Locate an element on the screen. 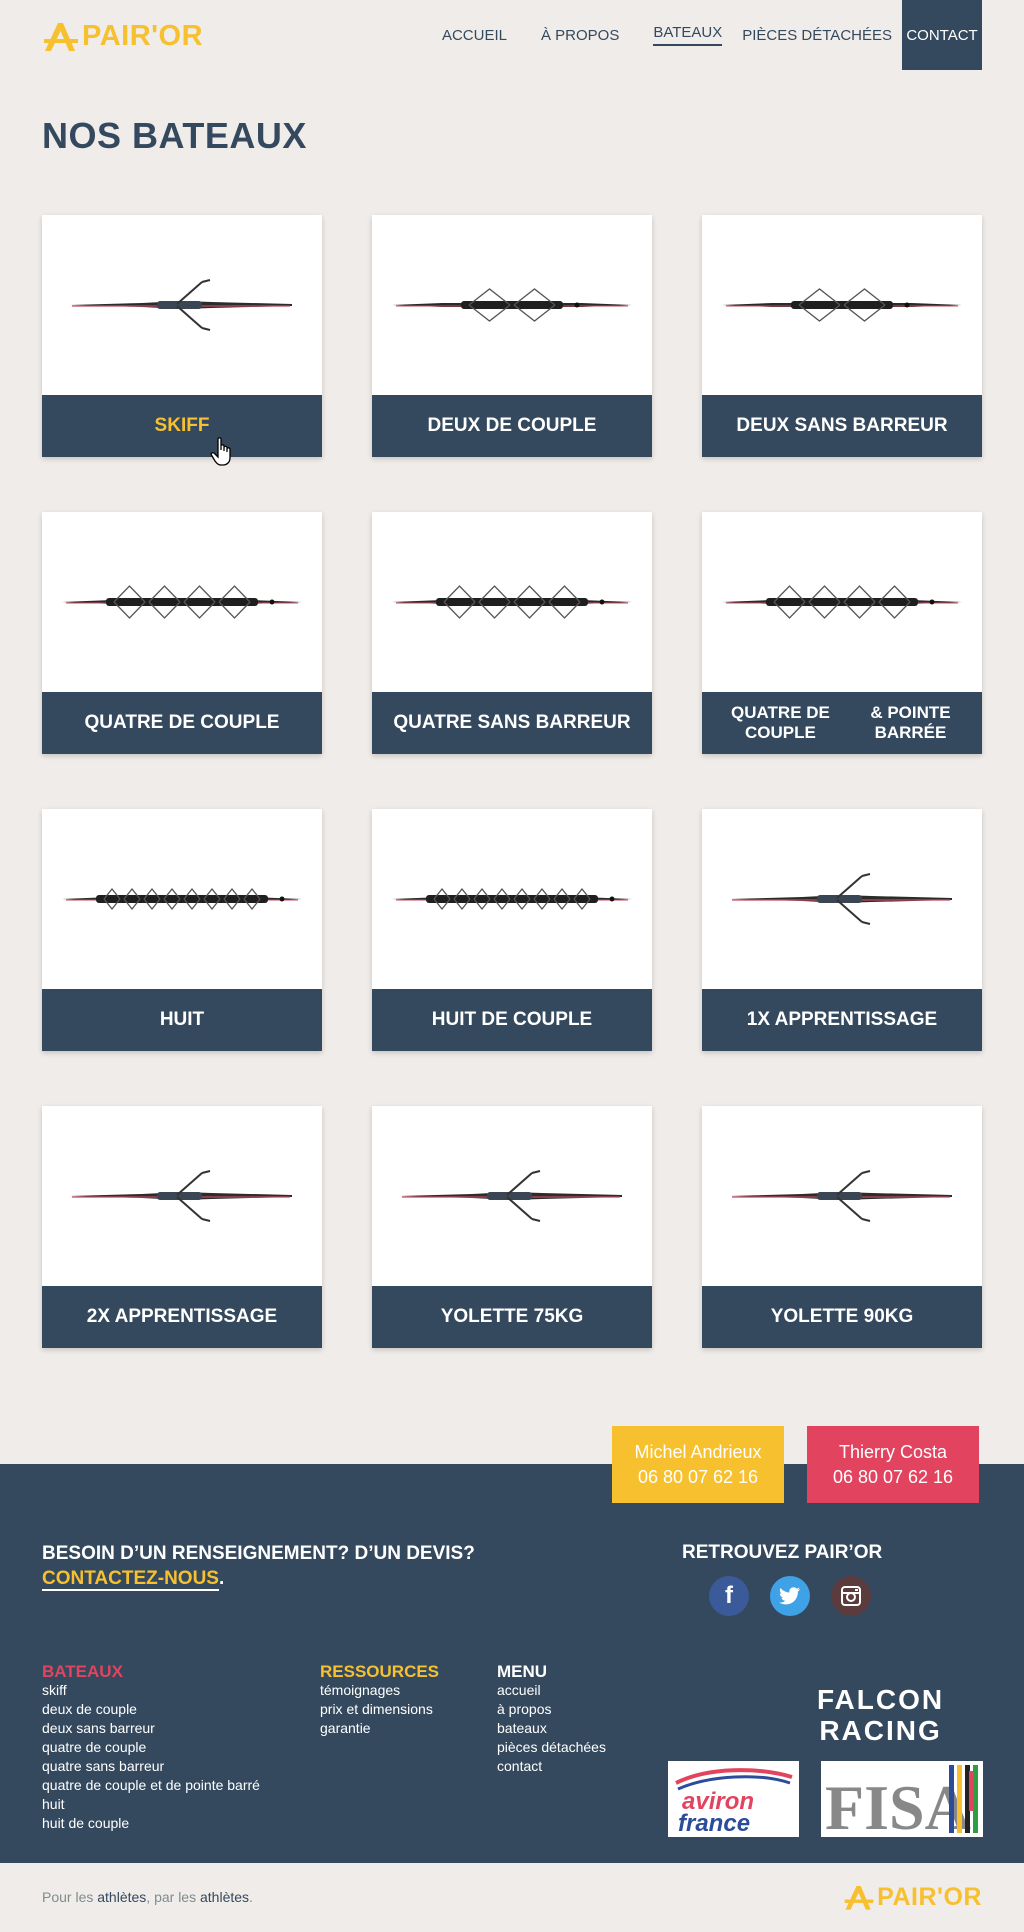 This screenshot has height=1932, width=1024. footer-link: huit de couple is located at coordinates (151, 1823).